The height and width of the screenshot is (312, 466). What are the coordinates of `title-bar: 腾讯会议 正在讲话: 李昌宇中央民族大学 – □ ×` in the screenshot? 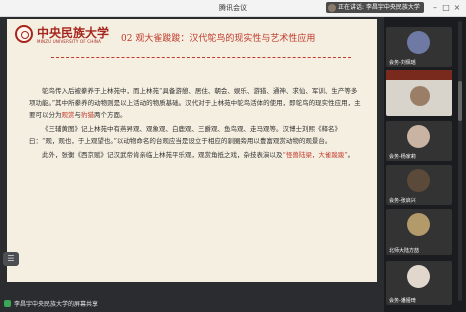 It's located at (233, 8).